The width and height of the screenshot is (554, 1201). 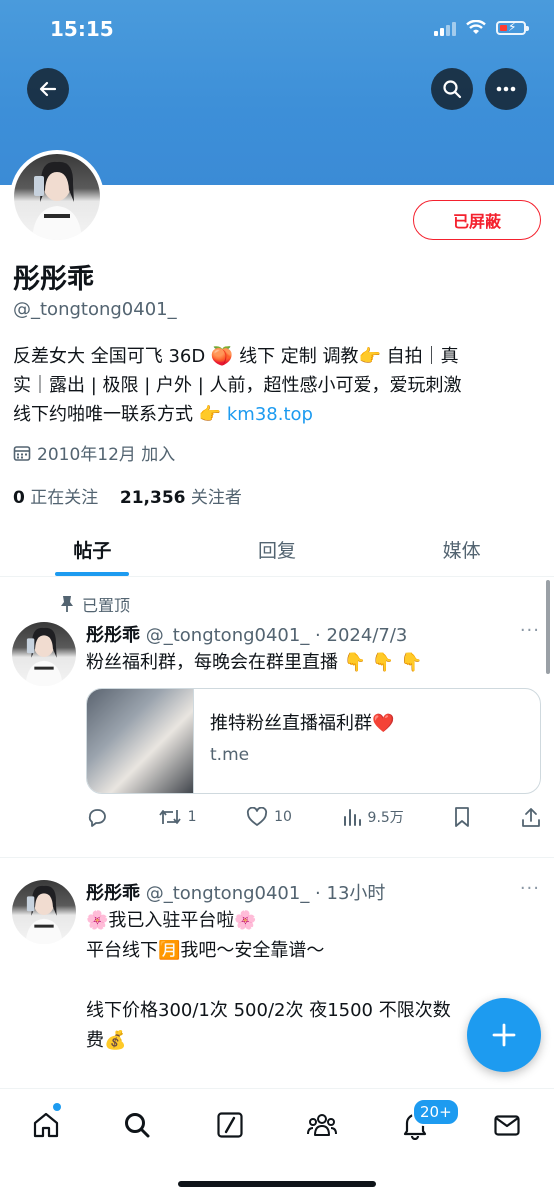 I want to click on nav-communities, so click(x=322, y=1125).